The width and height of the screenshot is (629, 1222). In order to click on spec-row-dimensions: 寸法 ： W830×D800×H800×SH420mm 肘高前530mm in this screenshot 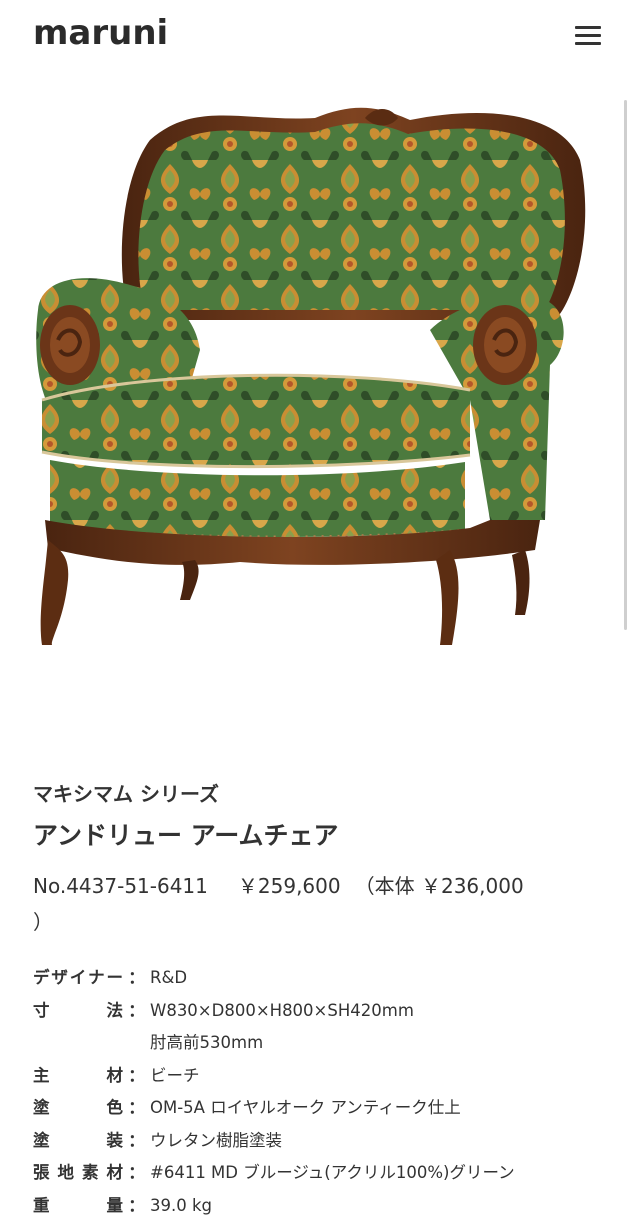, I will do `click(328, 1027)`.